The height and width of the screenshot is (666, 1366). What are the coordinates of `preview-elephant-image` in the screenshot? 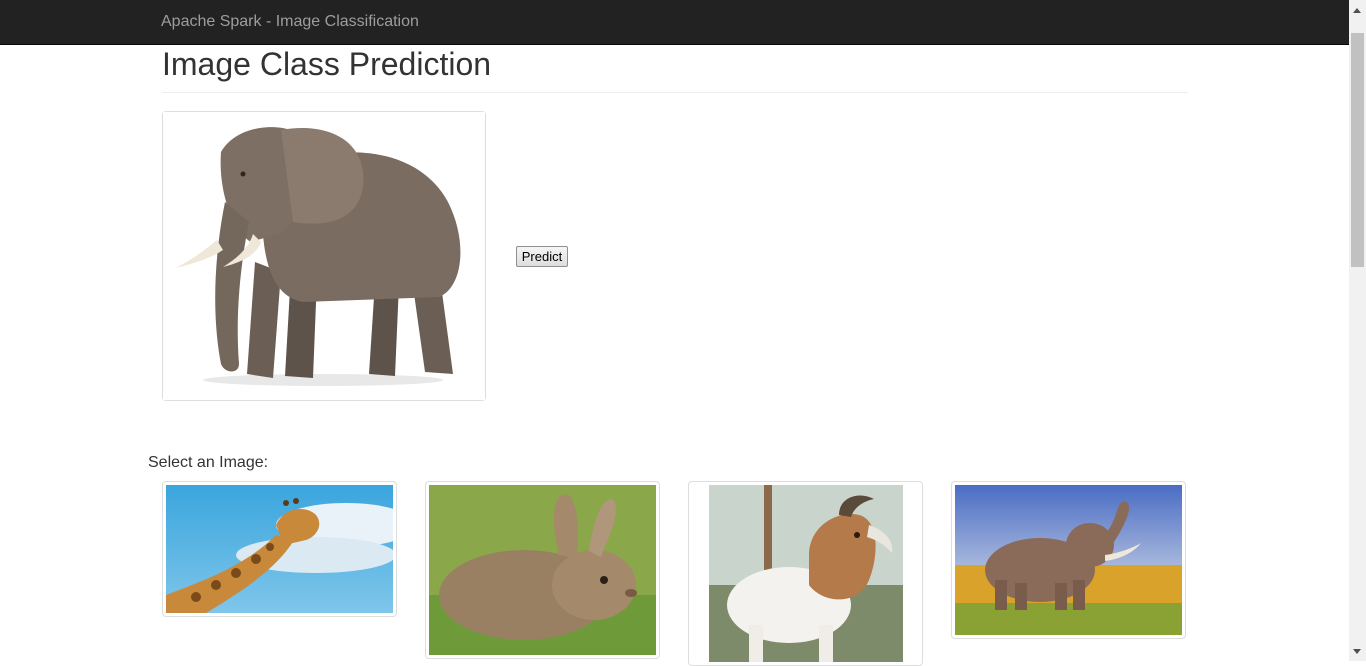 It's located at (324, 256).